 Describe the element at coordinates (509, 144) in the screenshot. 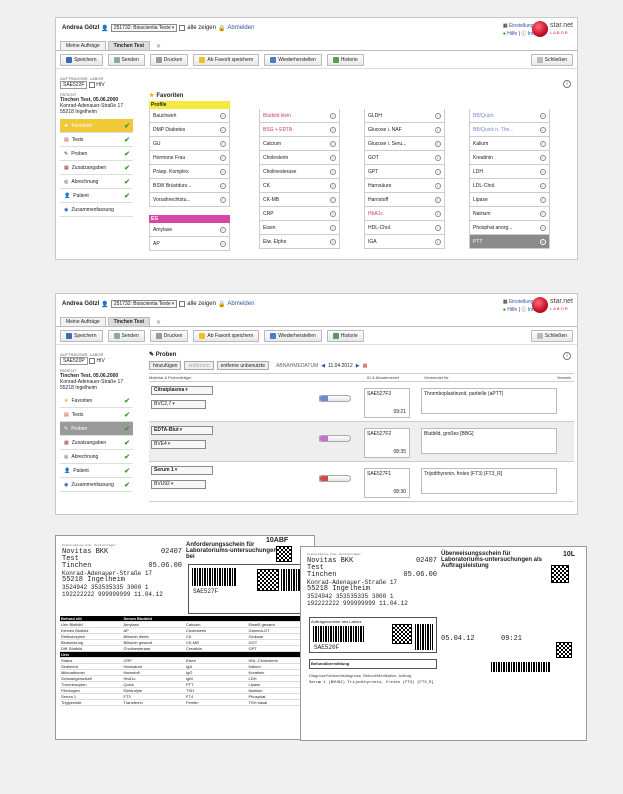

I see `favorite-item: Kalium i` at that location.